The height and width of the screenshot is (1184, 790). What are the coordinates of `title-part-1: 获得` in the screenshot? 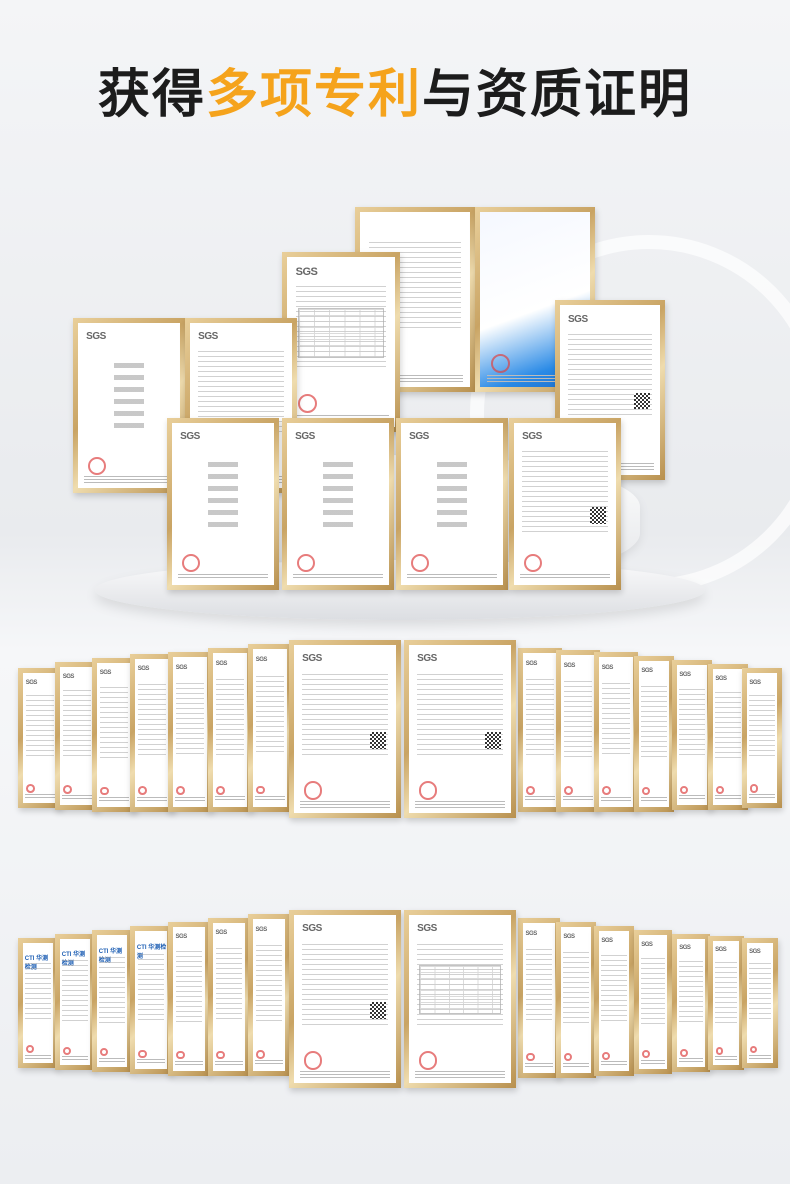 It's located at (151, 95).